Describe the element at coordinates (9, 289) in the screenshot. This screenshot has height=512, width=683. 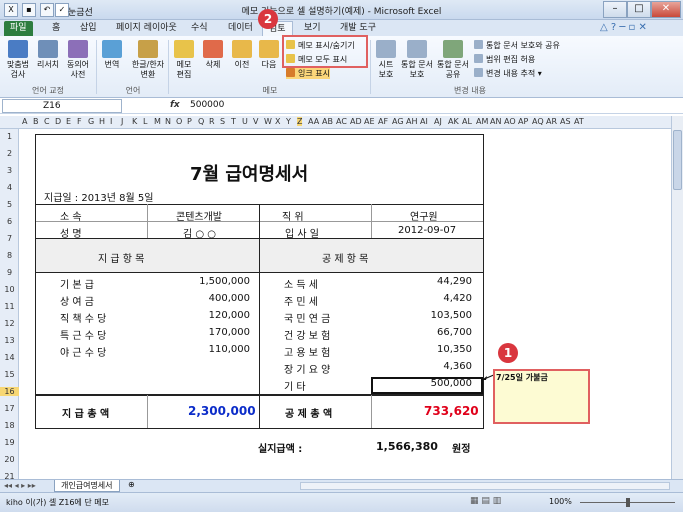
I see `row-header: 10` at that location.